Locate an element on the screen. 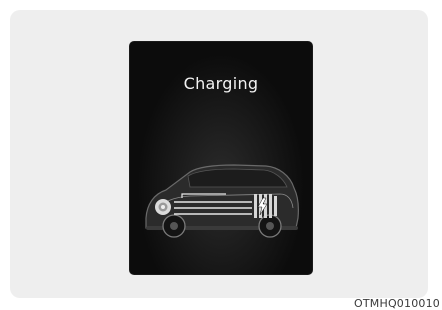 This screenshot has height=310, width=442. car-icon is located at coordinates (222, 201).